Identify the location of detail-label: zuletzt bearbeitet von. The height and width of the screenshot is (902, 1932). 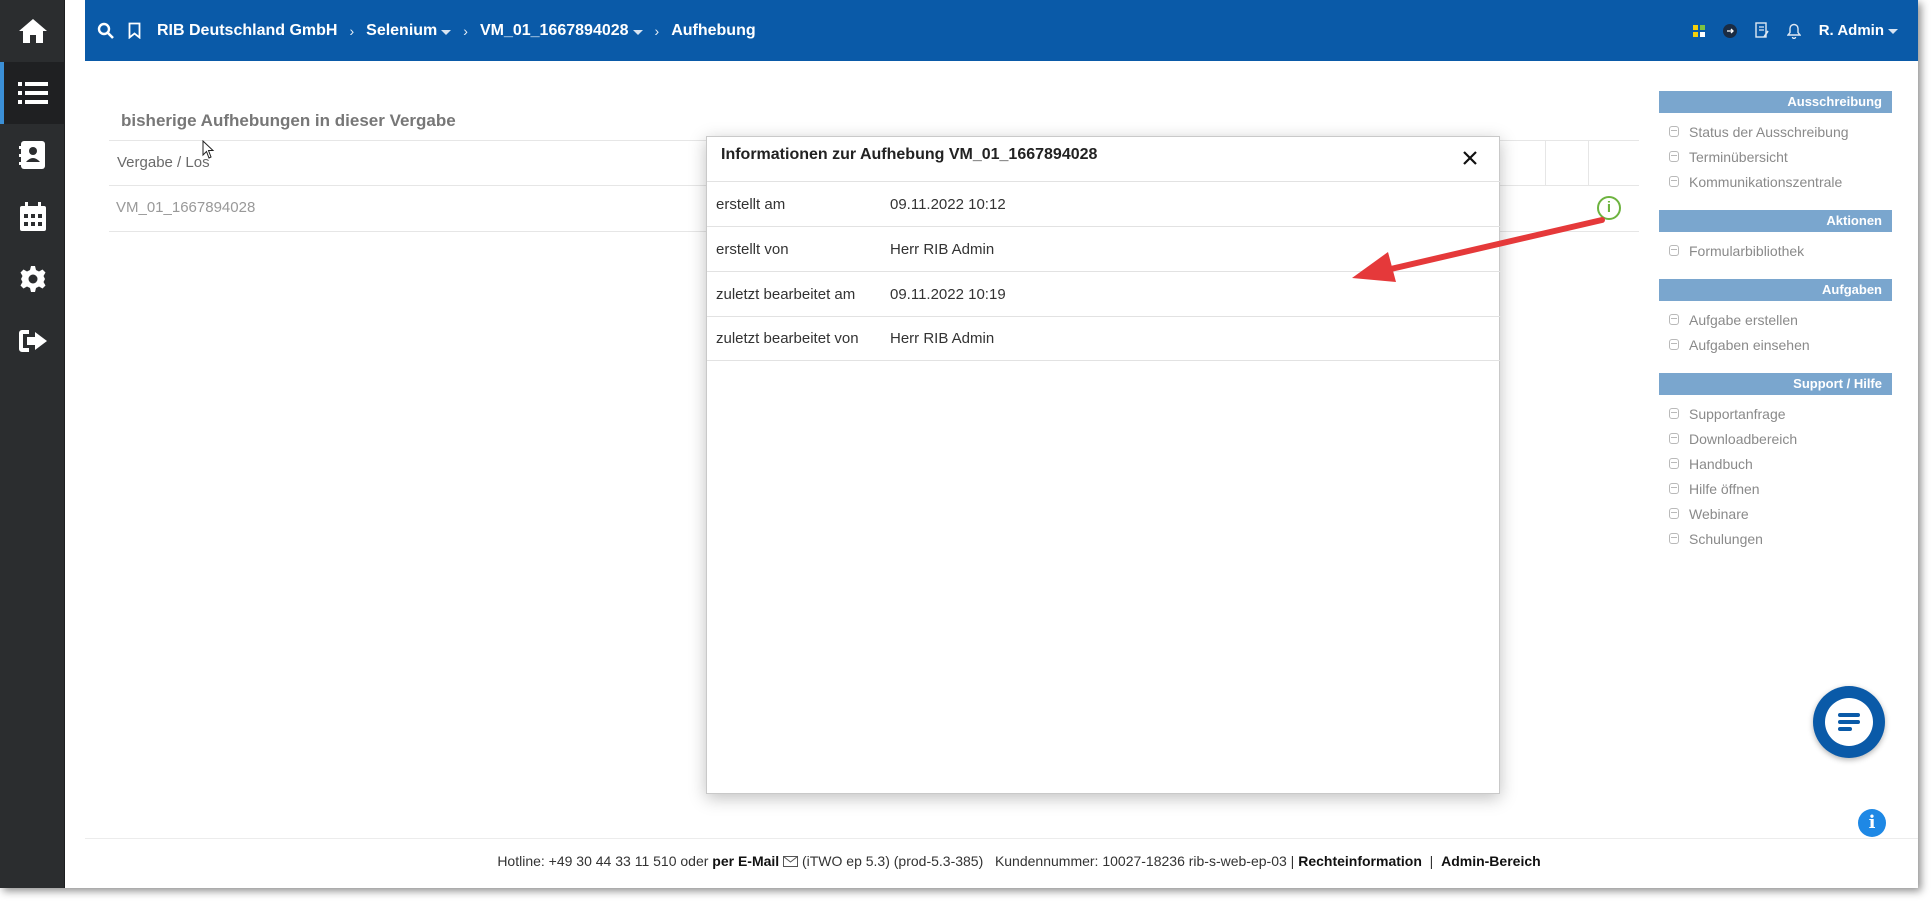
(787, 338).